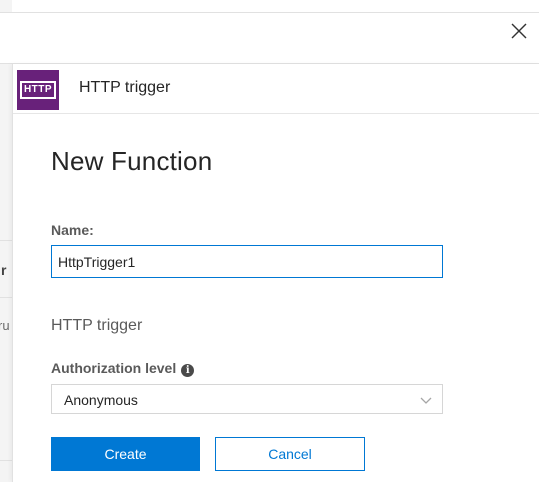 This screenshot has width=539, height=482. What do you see at coordinates (72, 230) in the screenshot?
I see `name-label: Name:` at bounding box center [72, 230].